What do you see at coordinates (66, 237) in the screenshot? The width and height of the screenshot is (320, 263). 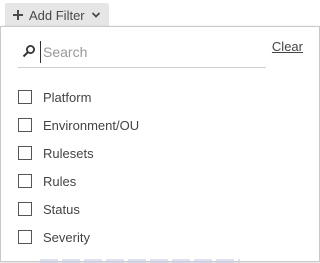 I see `option-label: Severity` at bounding box center [66, 237].